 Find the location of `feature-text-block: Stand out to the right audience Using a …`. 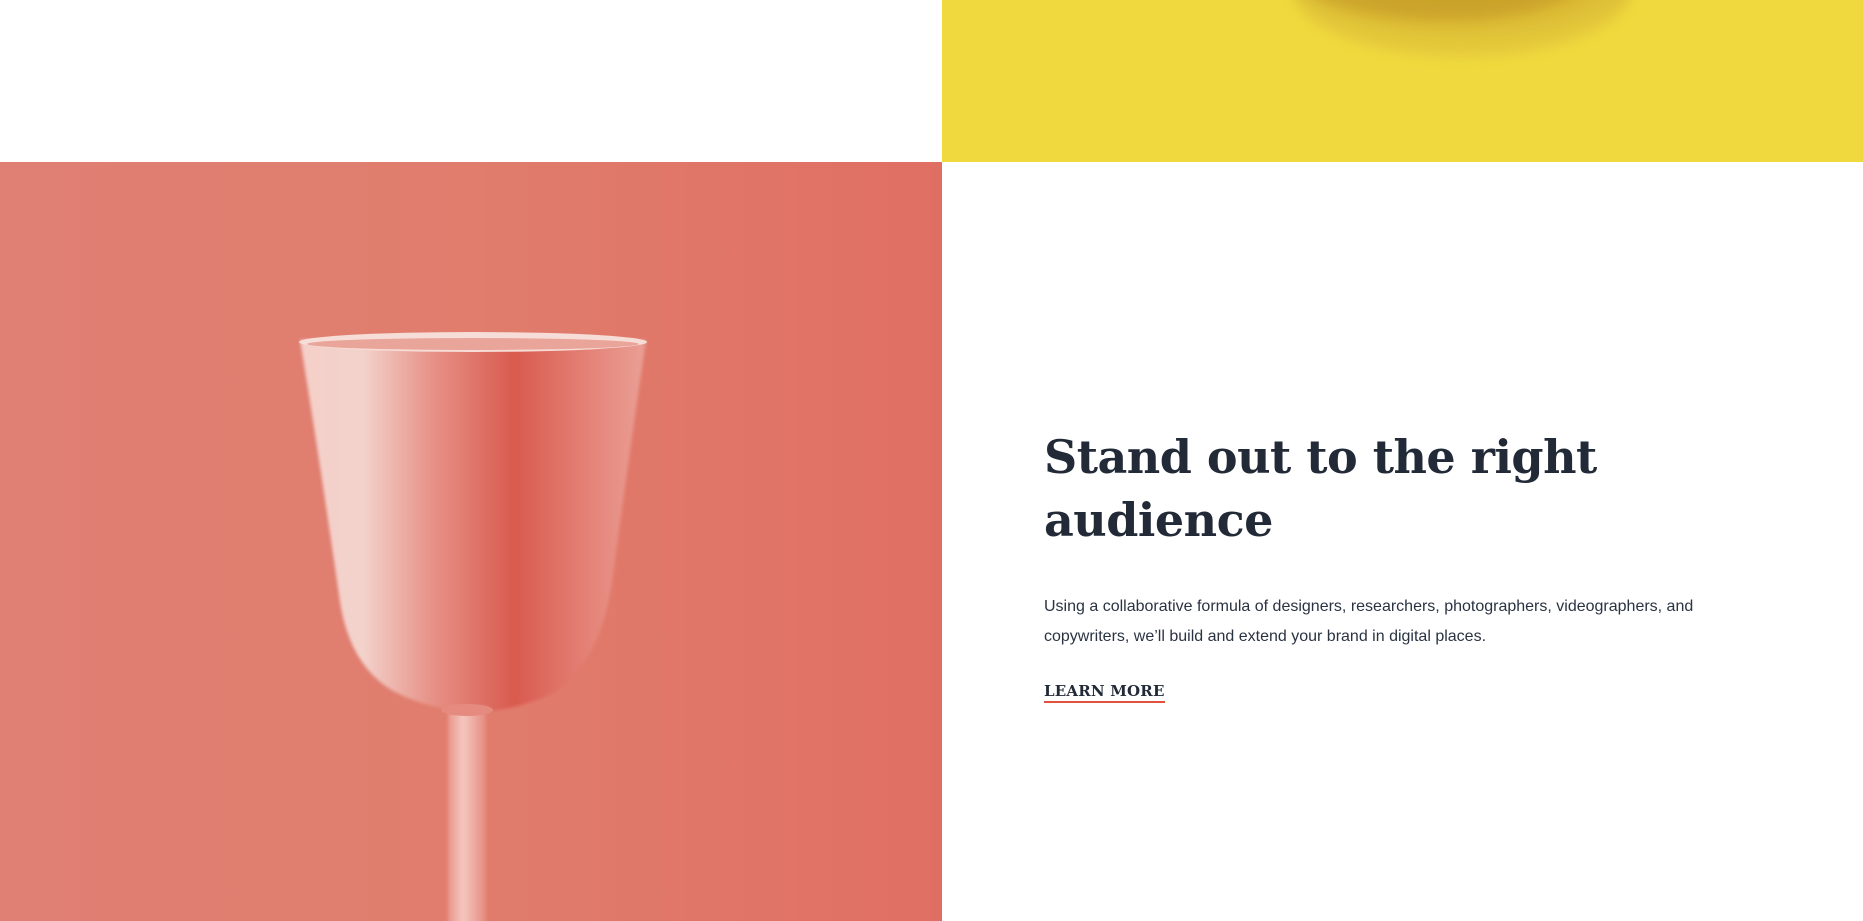

feature-text-block: Stand out to the right audience Using a … is located at coordinates (1404, 564).